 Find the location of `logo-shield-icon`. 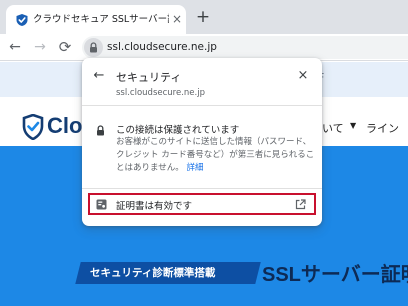

logo-shield-icon is located at coordinates (33, 127).